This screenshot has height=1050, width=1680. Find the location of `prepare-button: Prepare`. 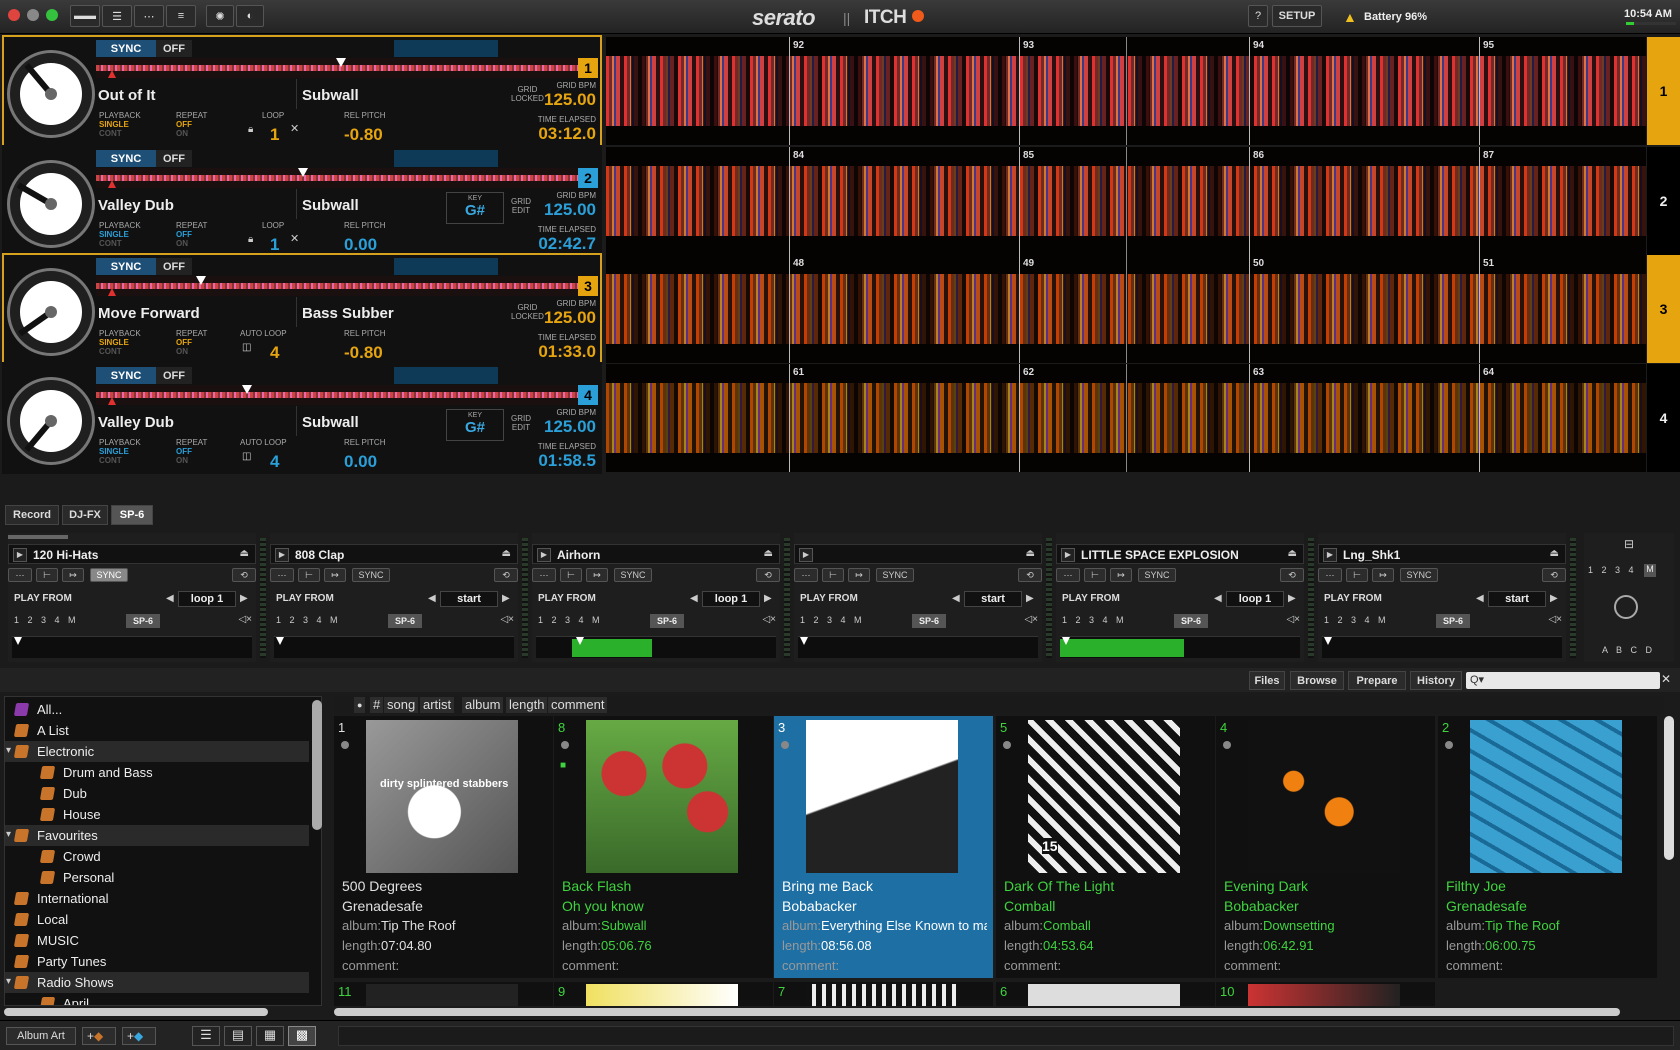

prepare-button: Prepare is located at coordinates (1377, 680).